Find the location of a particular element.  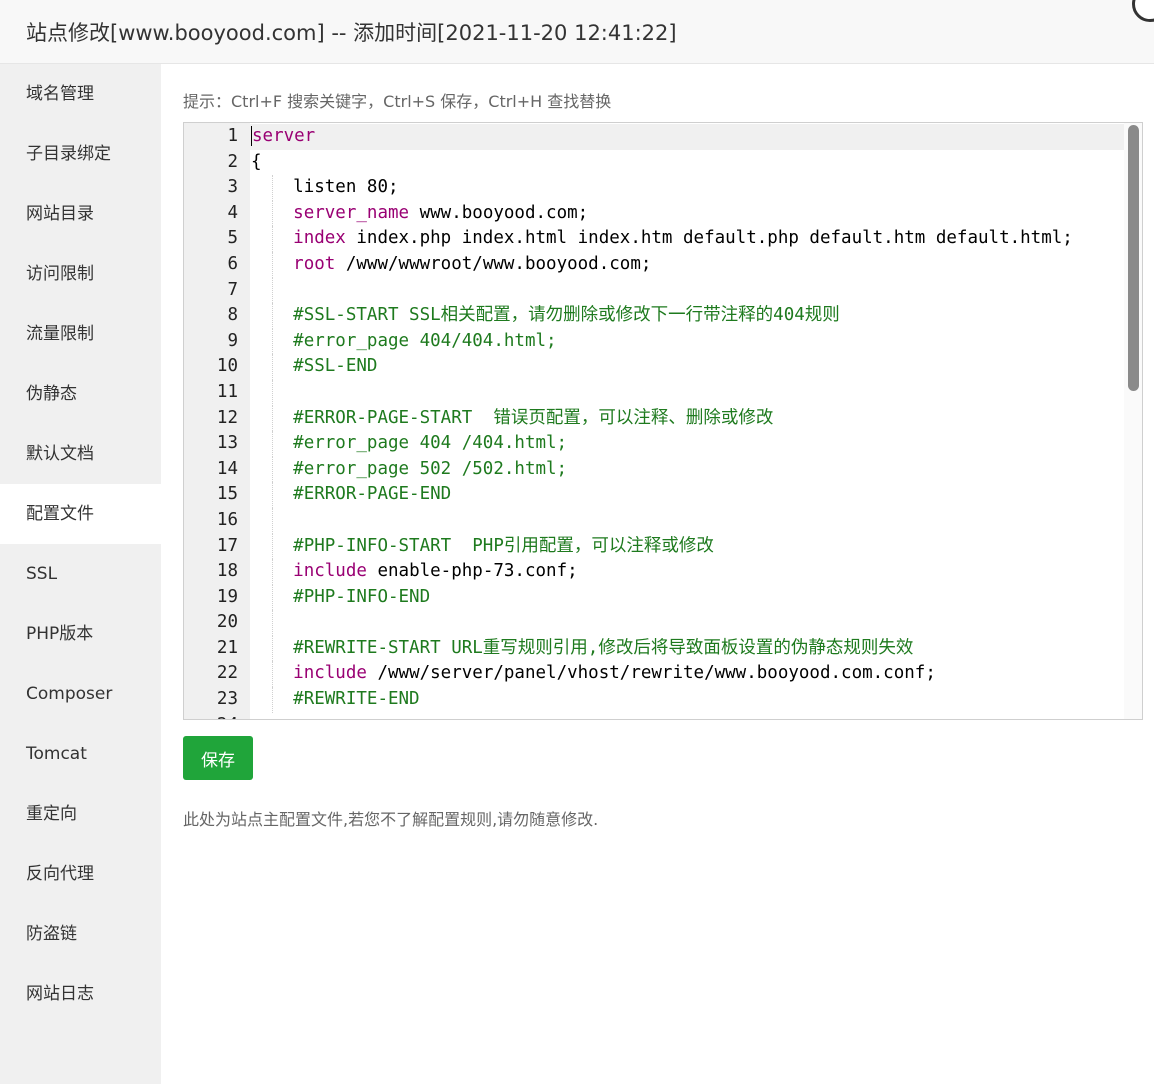

line-number: 7 is located at coordinates (232, 289).